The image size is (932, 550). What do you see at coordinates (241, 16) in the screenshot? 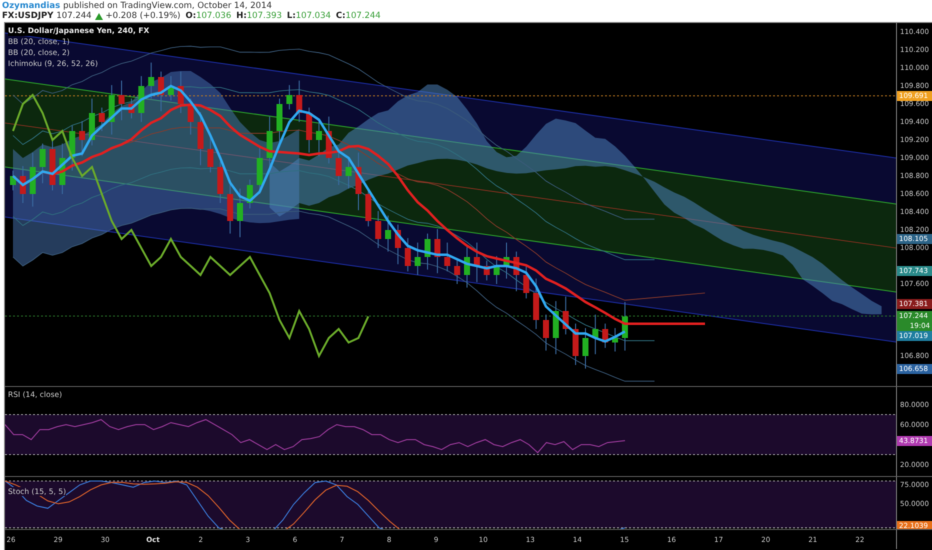
I see `ohlc-label: H:` at bounding box center [241, 16].